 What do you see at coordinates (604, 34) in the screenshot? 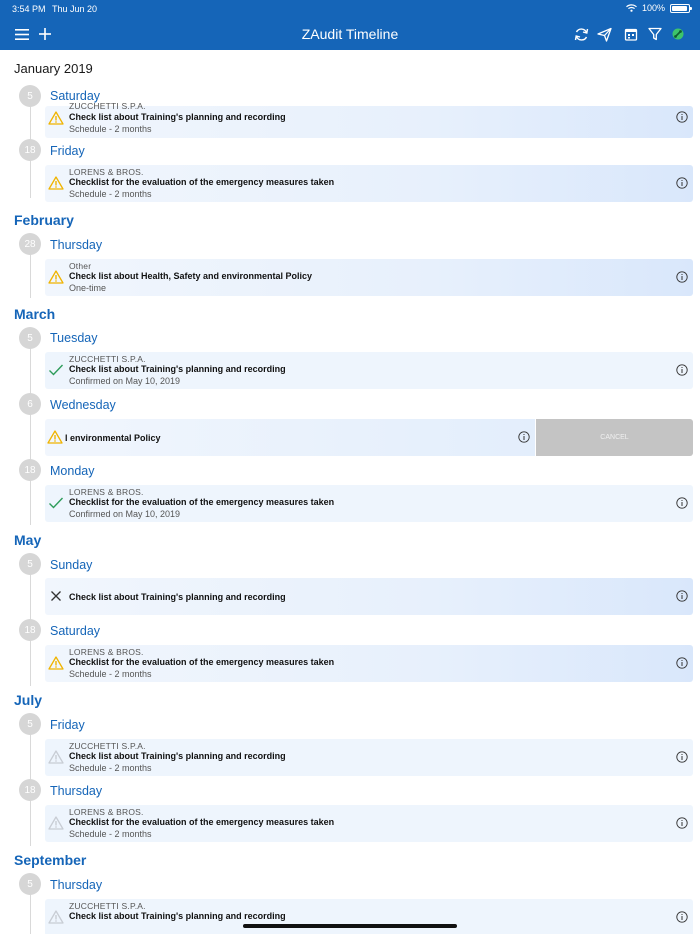
I see `send-button` at bounding box center [604, 34].